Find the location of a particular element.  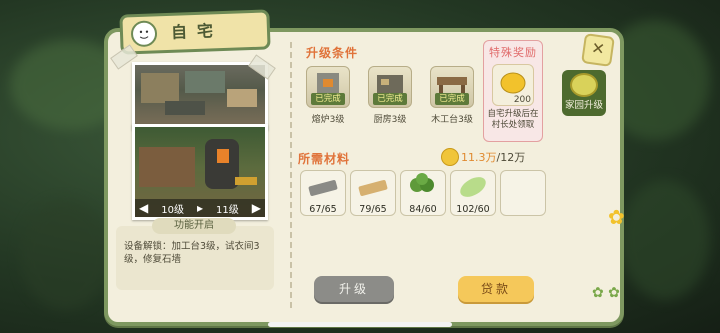

money-requirement: 11.3万/12万 is located at coordinates (493, 157).